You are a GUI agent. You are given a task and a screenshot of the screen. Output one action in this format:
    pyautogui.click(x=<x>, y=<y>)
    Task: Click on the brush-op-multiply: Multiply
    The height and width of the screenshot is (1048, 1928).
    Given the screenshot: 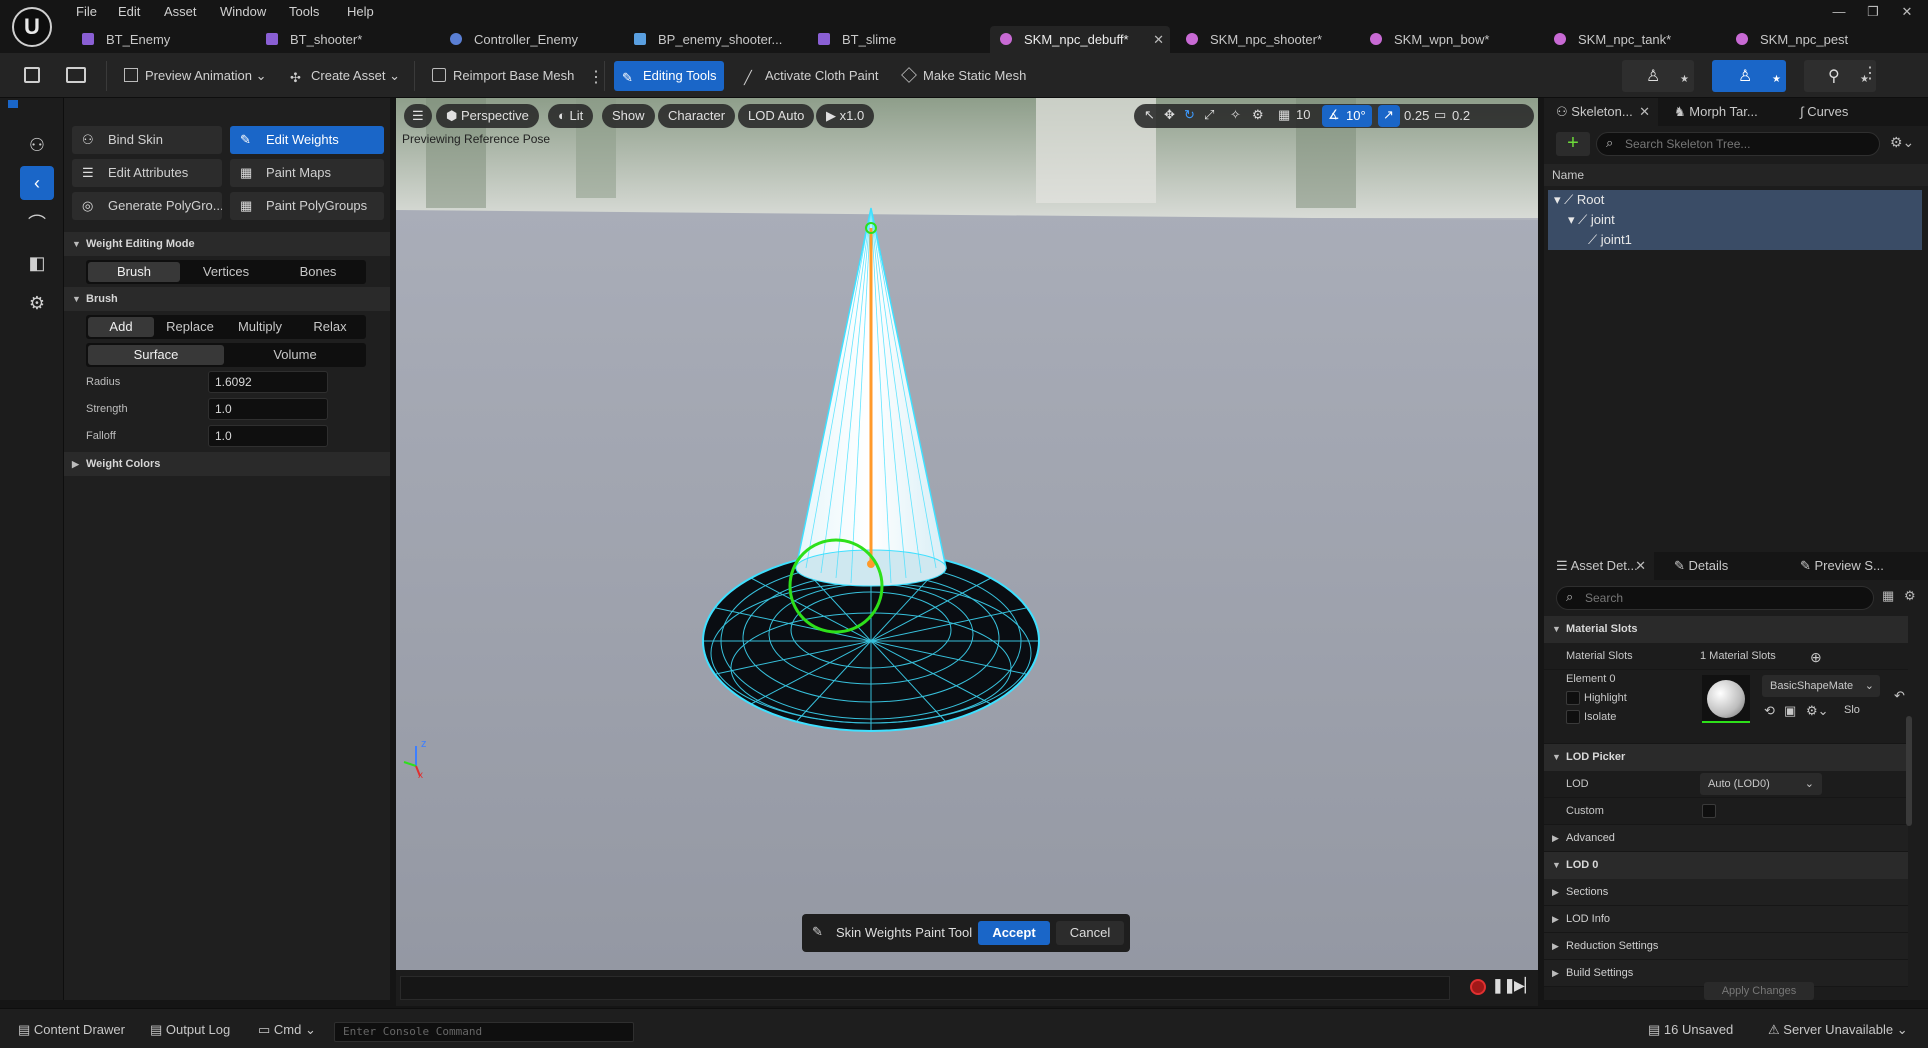 What is the action you would take?
    pyautogui.click(x=260, y=327)
    